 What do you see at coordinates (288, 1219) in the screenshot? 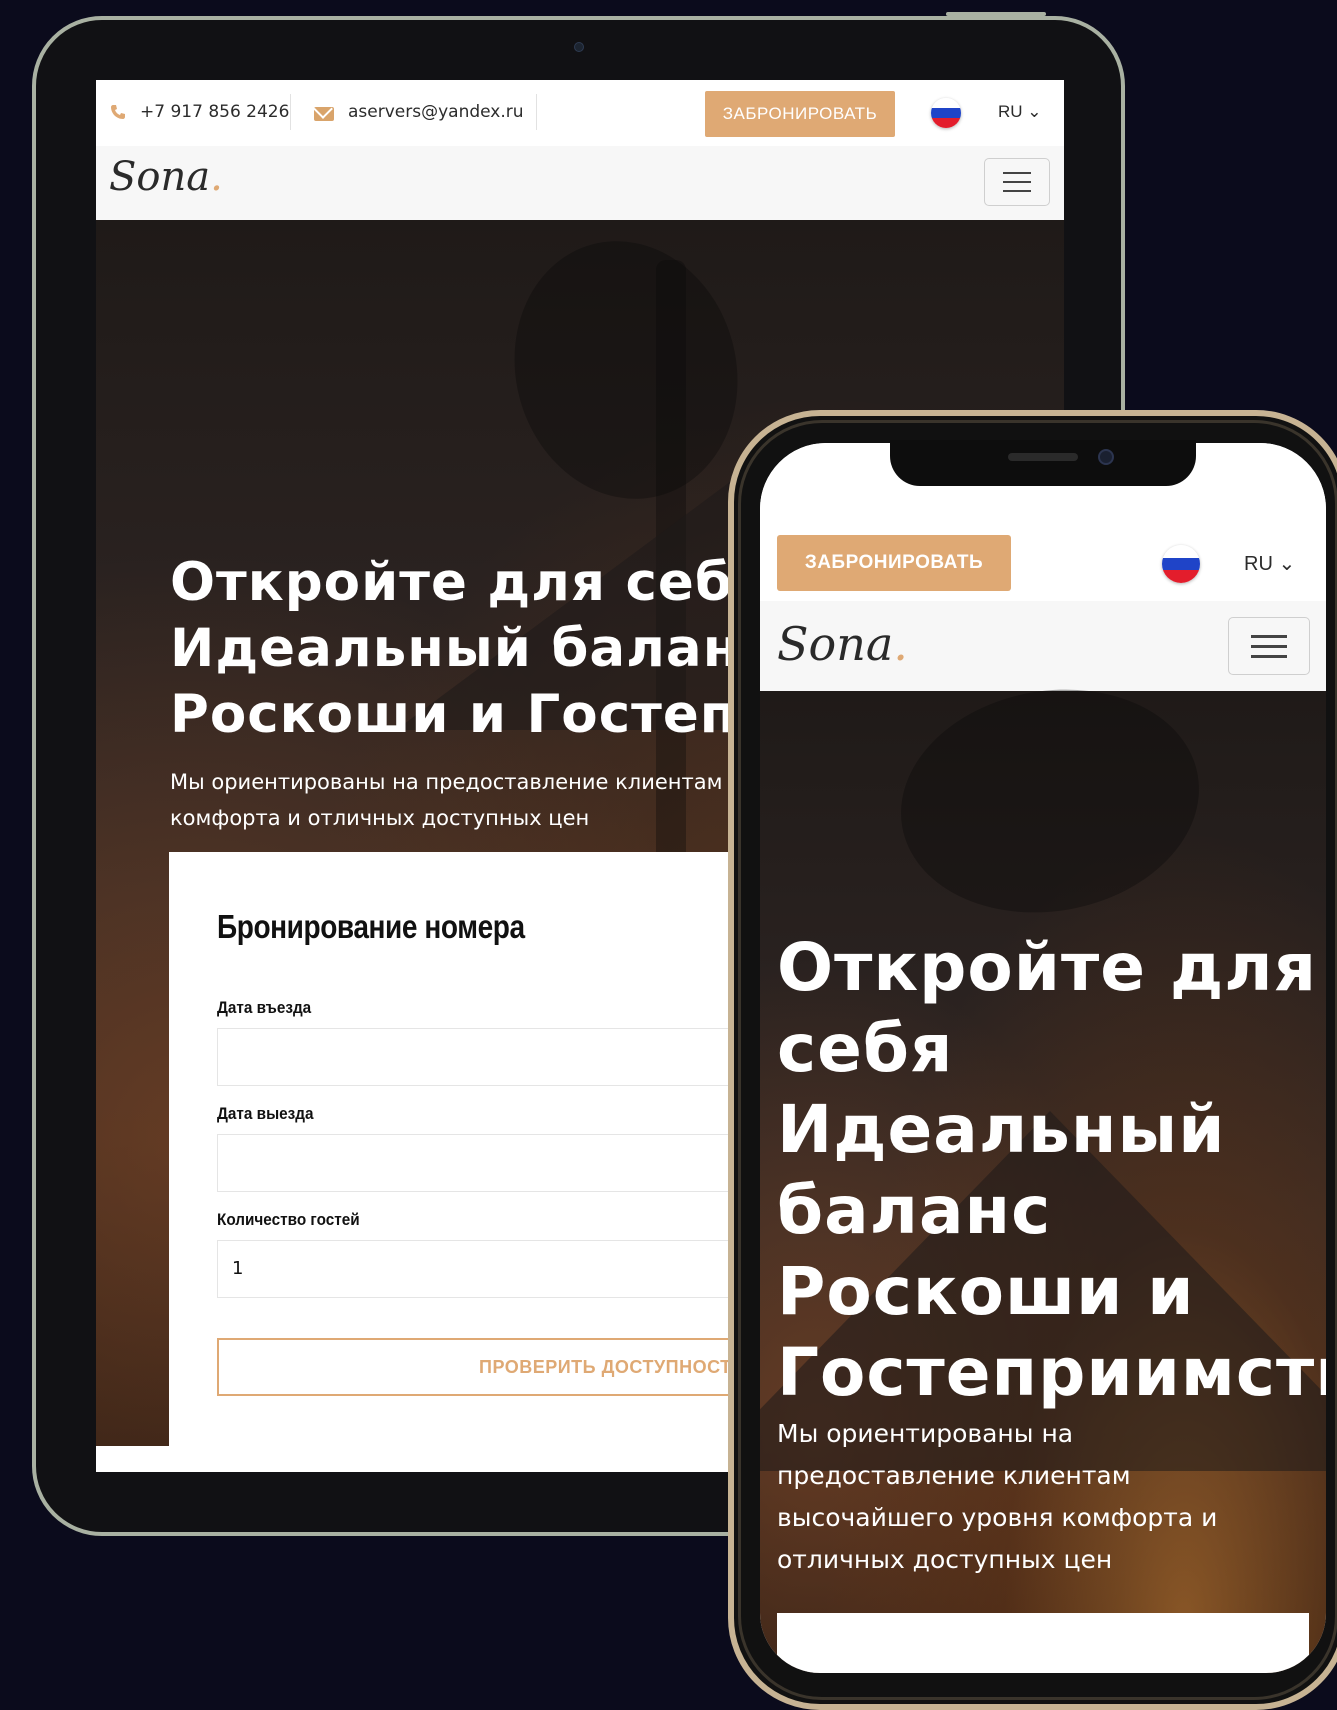
I see `guests-label: Количество гостей` at bounding box center [288, 1219].